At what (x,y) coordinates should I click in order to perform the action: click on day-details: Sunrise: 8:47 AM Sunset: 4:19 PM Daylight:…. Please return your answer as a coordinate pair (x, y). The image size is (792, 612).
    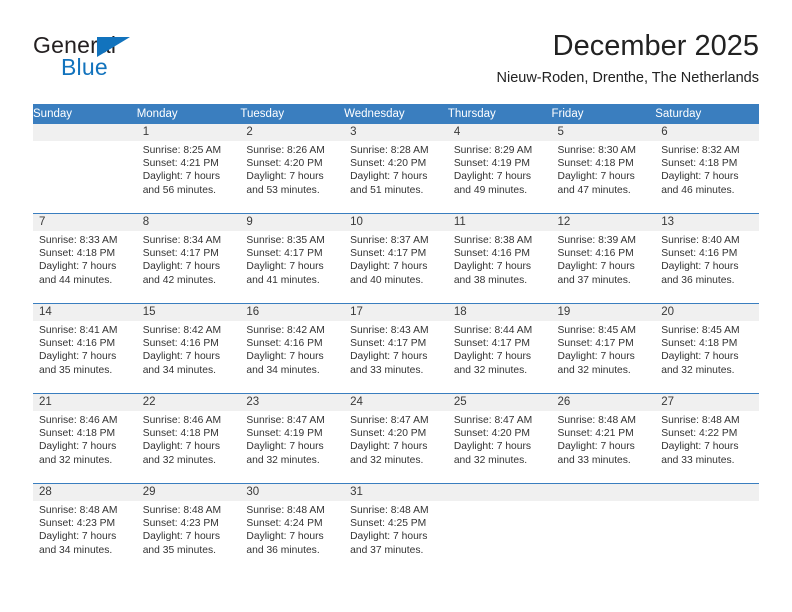
    Looking at the image, I should click on (292, 439).